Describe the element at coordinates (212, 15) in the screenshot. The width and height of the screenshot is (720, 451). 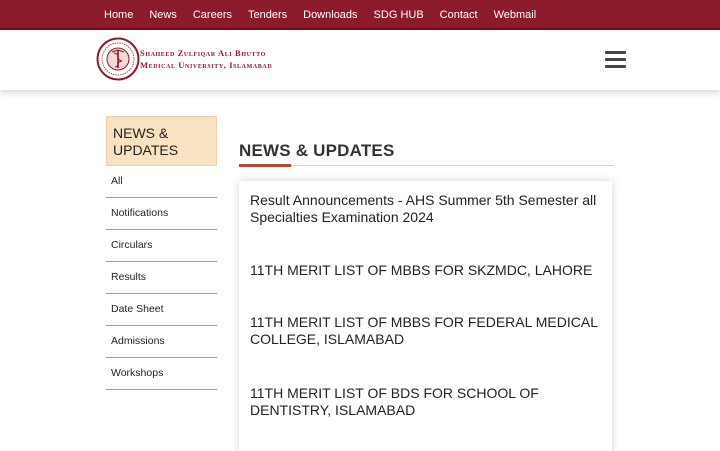
I see `nav-careers-link: Careers` at that location.